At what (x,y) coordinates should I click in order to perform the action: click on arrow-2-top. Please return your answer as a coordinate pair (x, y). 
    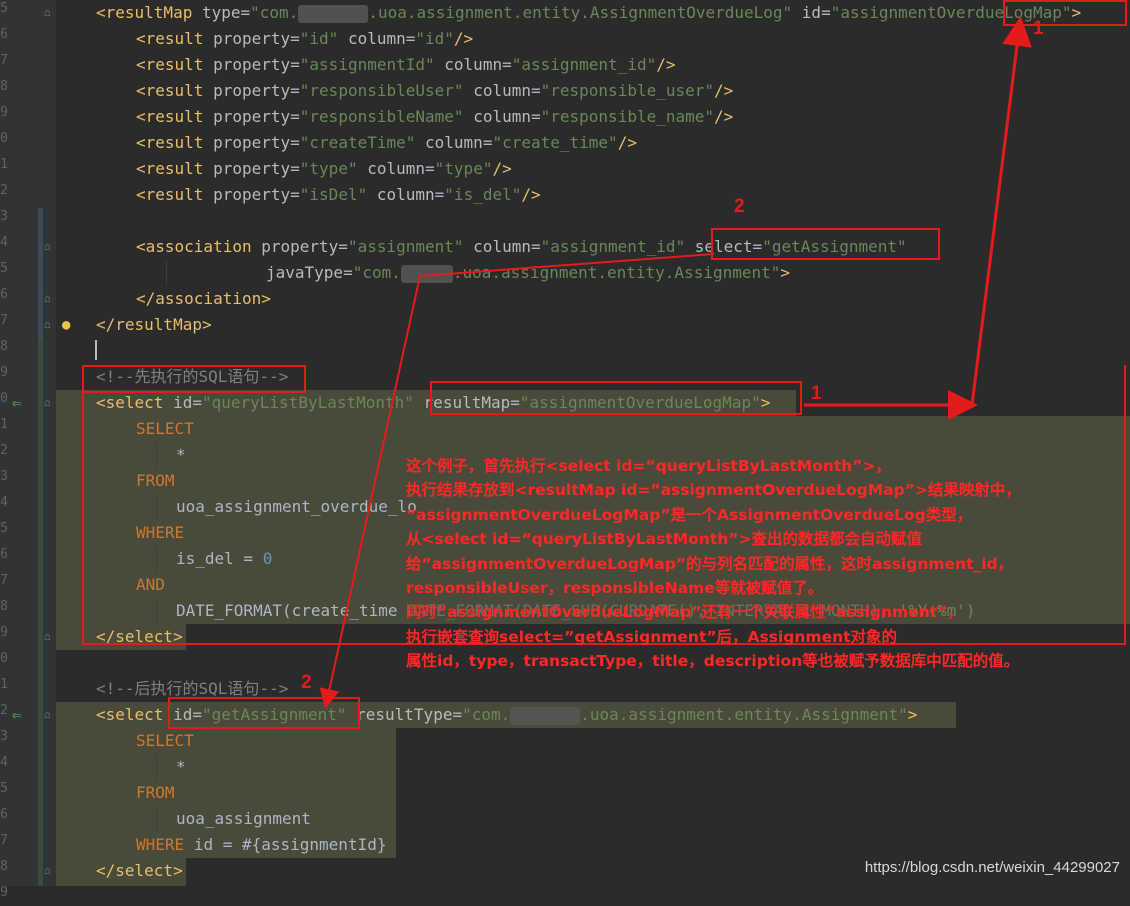
    Looking at the image, I should click on (567, 265).